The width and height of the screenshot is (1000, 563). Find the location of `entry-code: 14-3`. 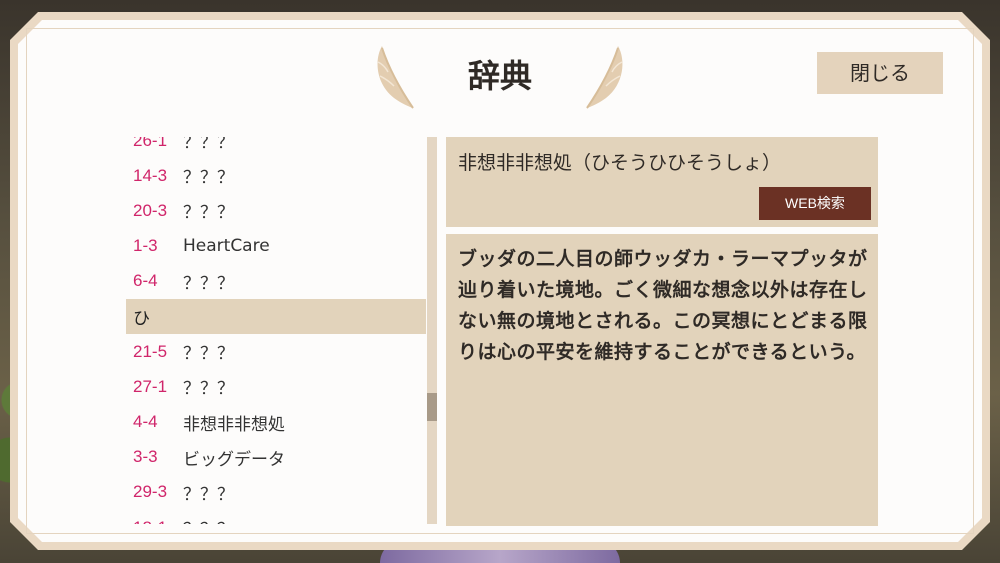

entry-code: 14-3 is located at coordinates (150, 175).